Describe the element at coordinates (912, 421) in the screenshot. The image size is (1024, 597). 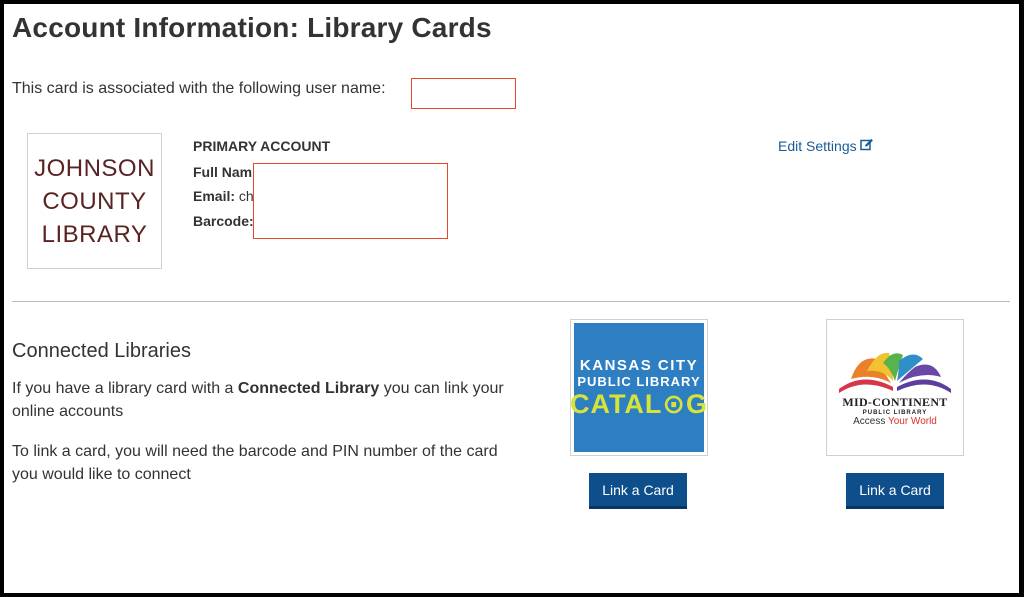
I see `tagline-accent: Your World` at that location.